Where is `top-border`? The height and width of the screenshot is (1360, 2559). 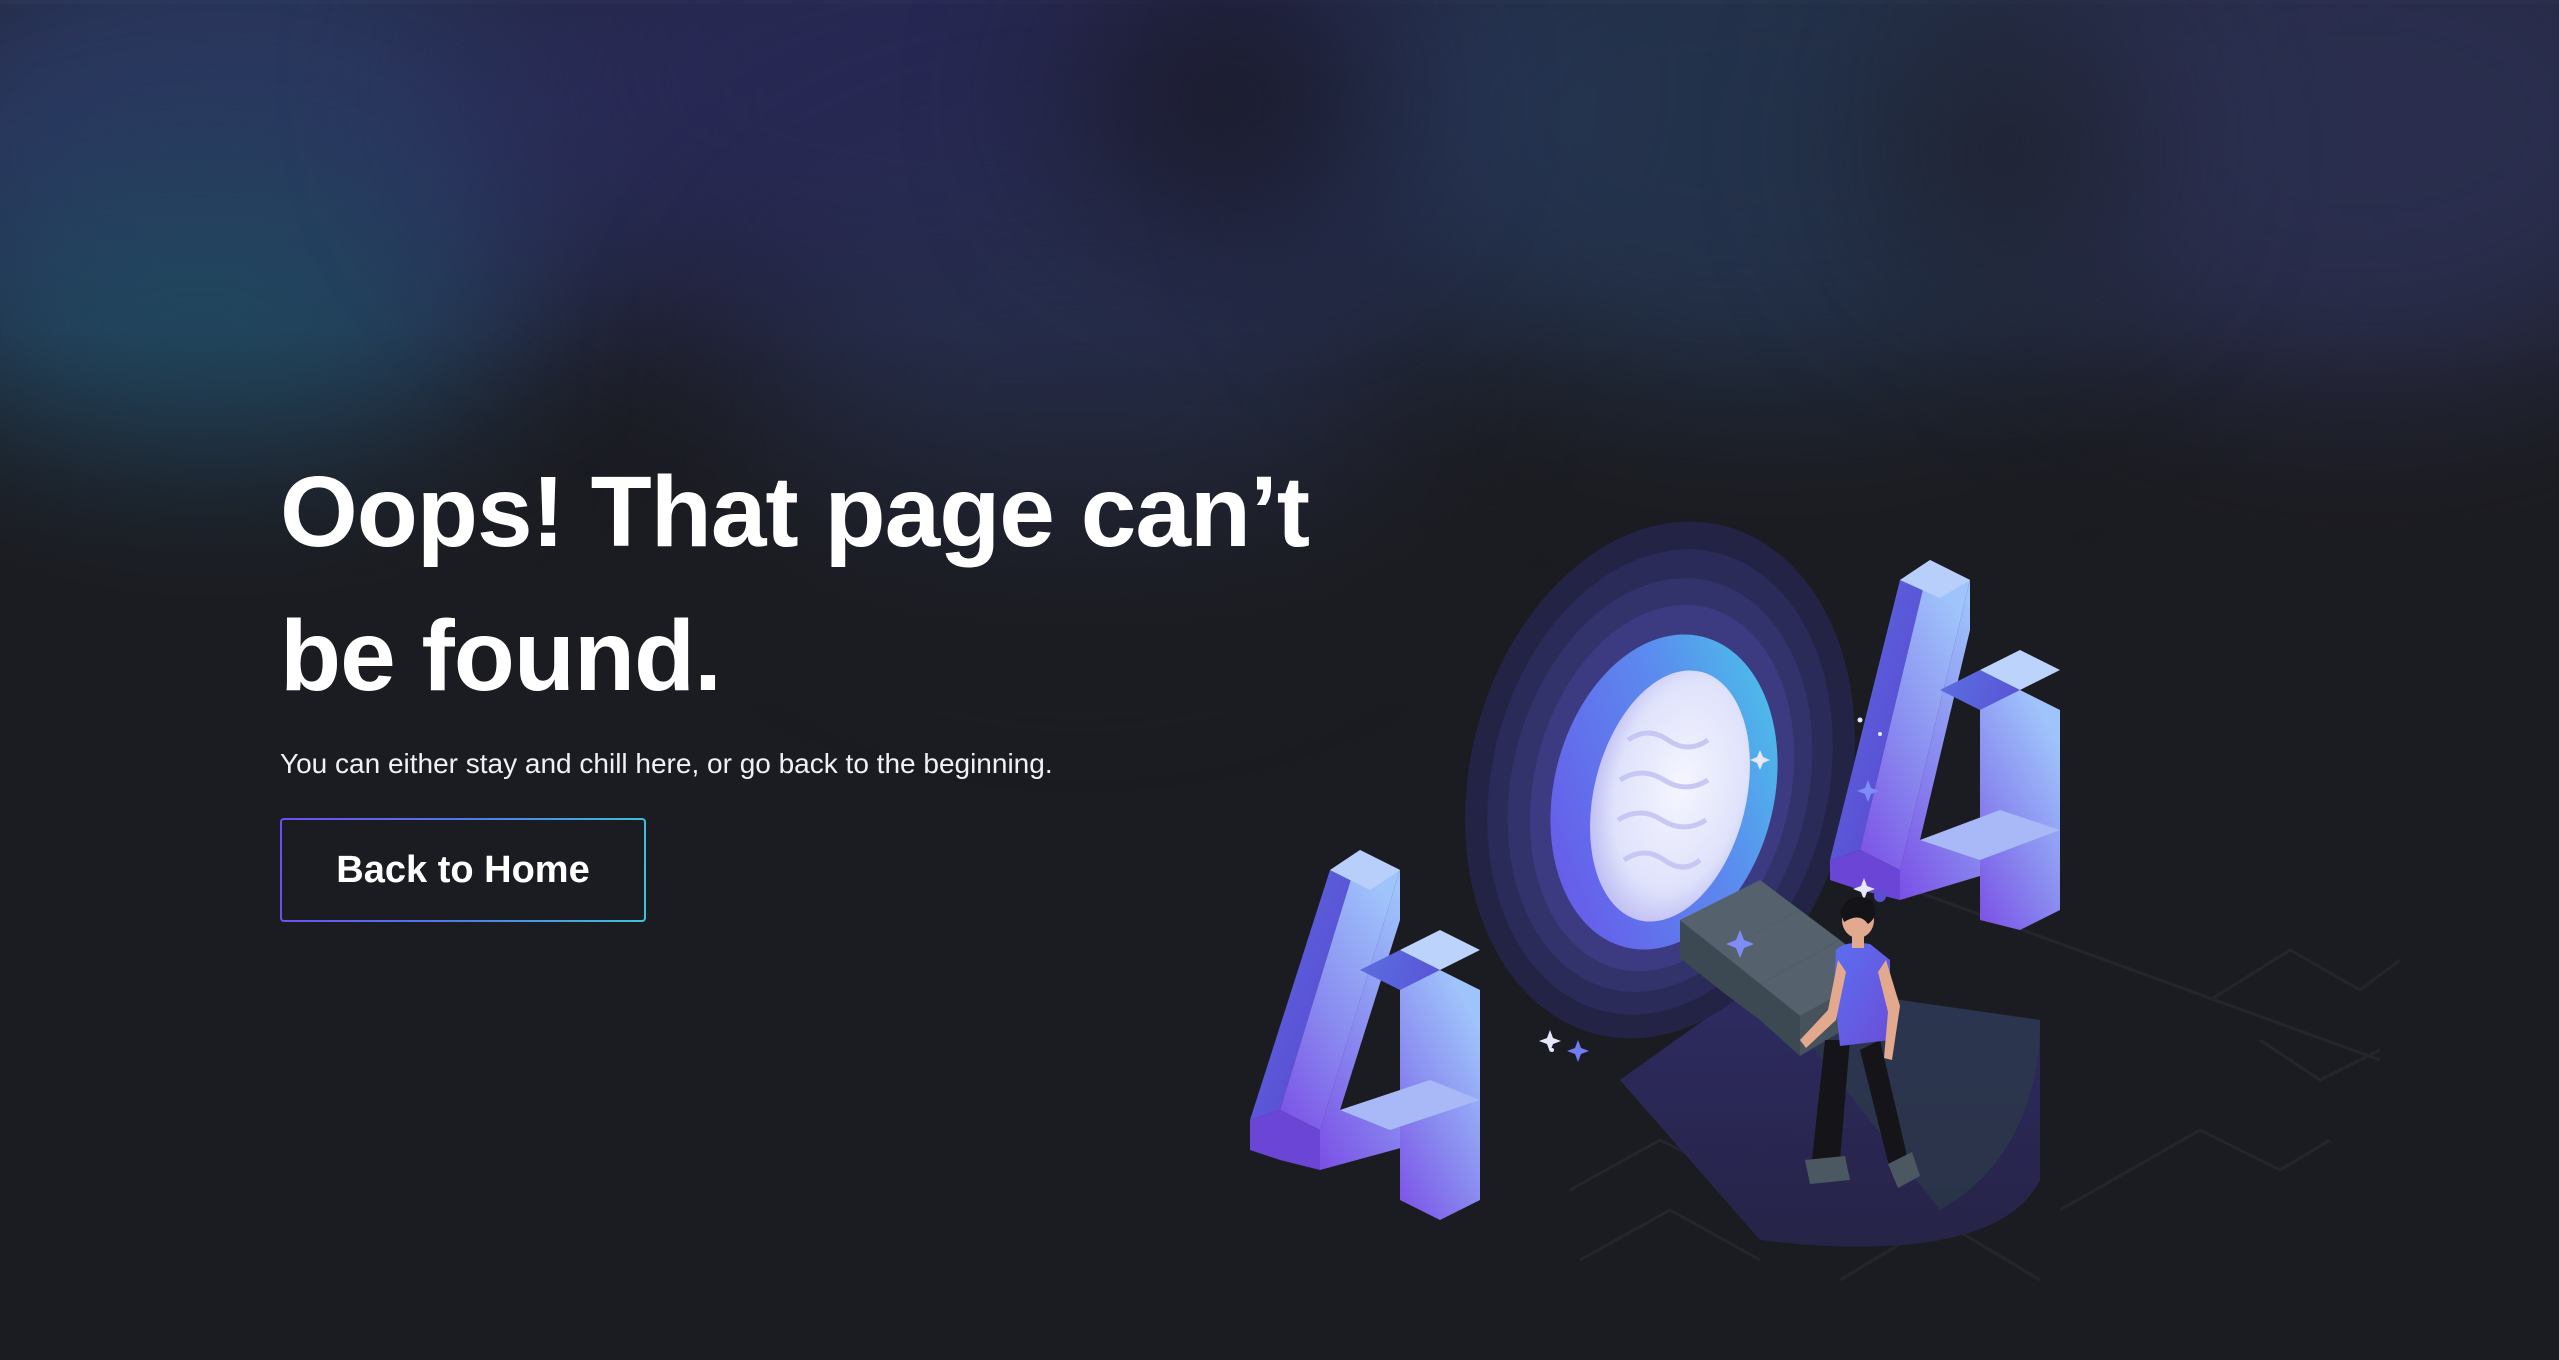 top-border is located at coordinates (1279, 2).